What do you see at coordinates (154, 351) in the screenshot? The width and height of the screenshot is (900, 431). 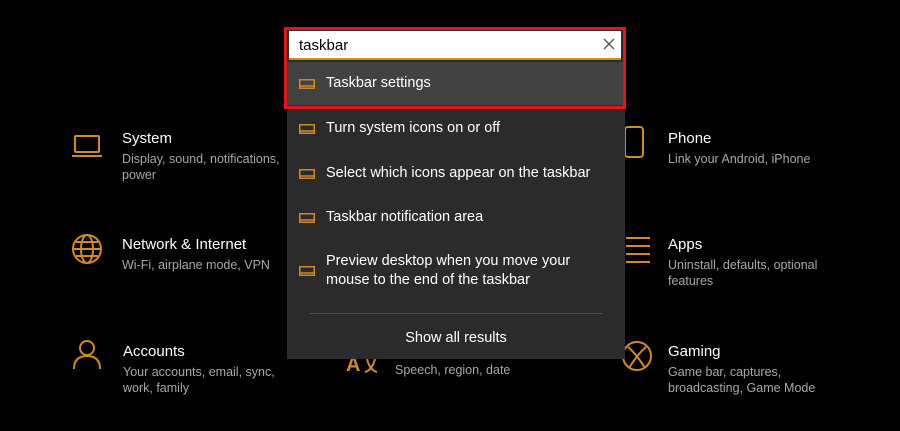 I see `tile-title: Accounts` at bounding box center [154, 351].